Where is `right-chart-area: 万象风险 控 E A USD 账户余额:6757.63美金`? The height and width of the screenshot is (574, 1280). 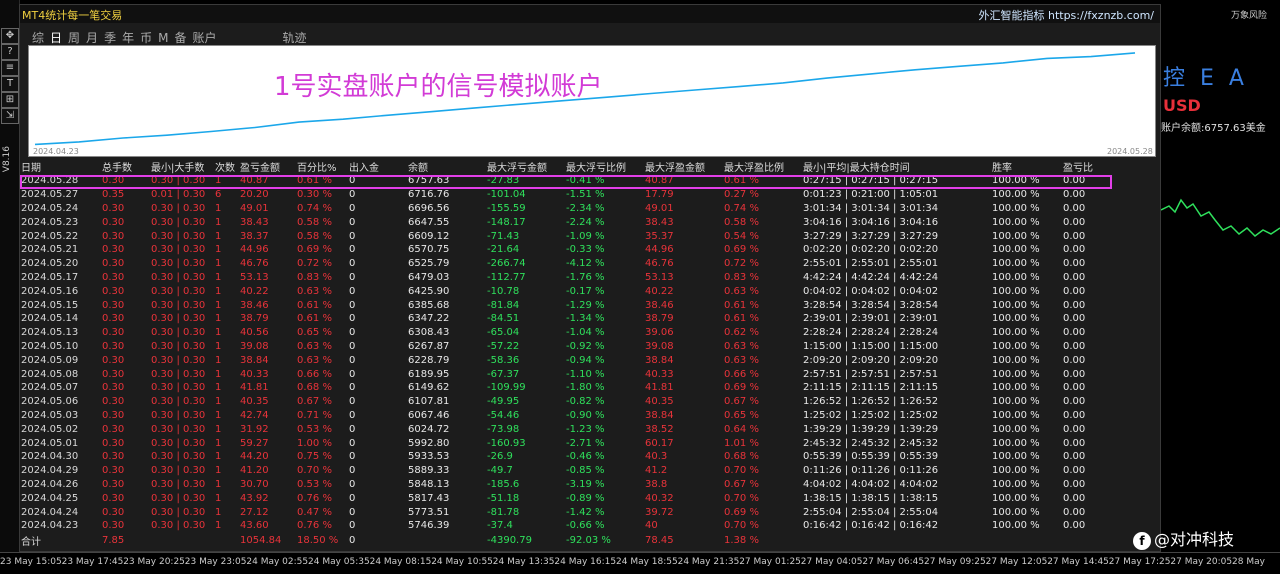 right-chart-area: 万象风险 控 E A USD 账户余额:6757.63美金 is located at coordinates (1220, 276).